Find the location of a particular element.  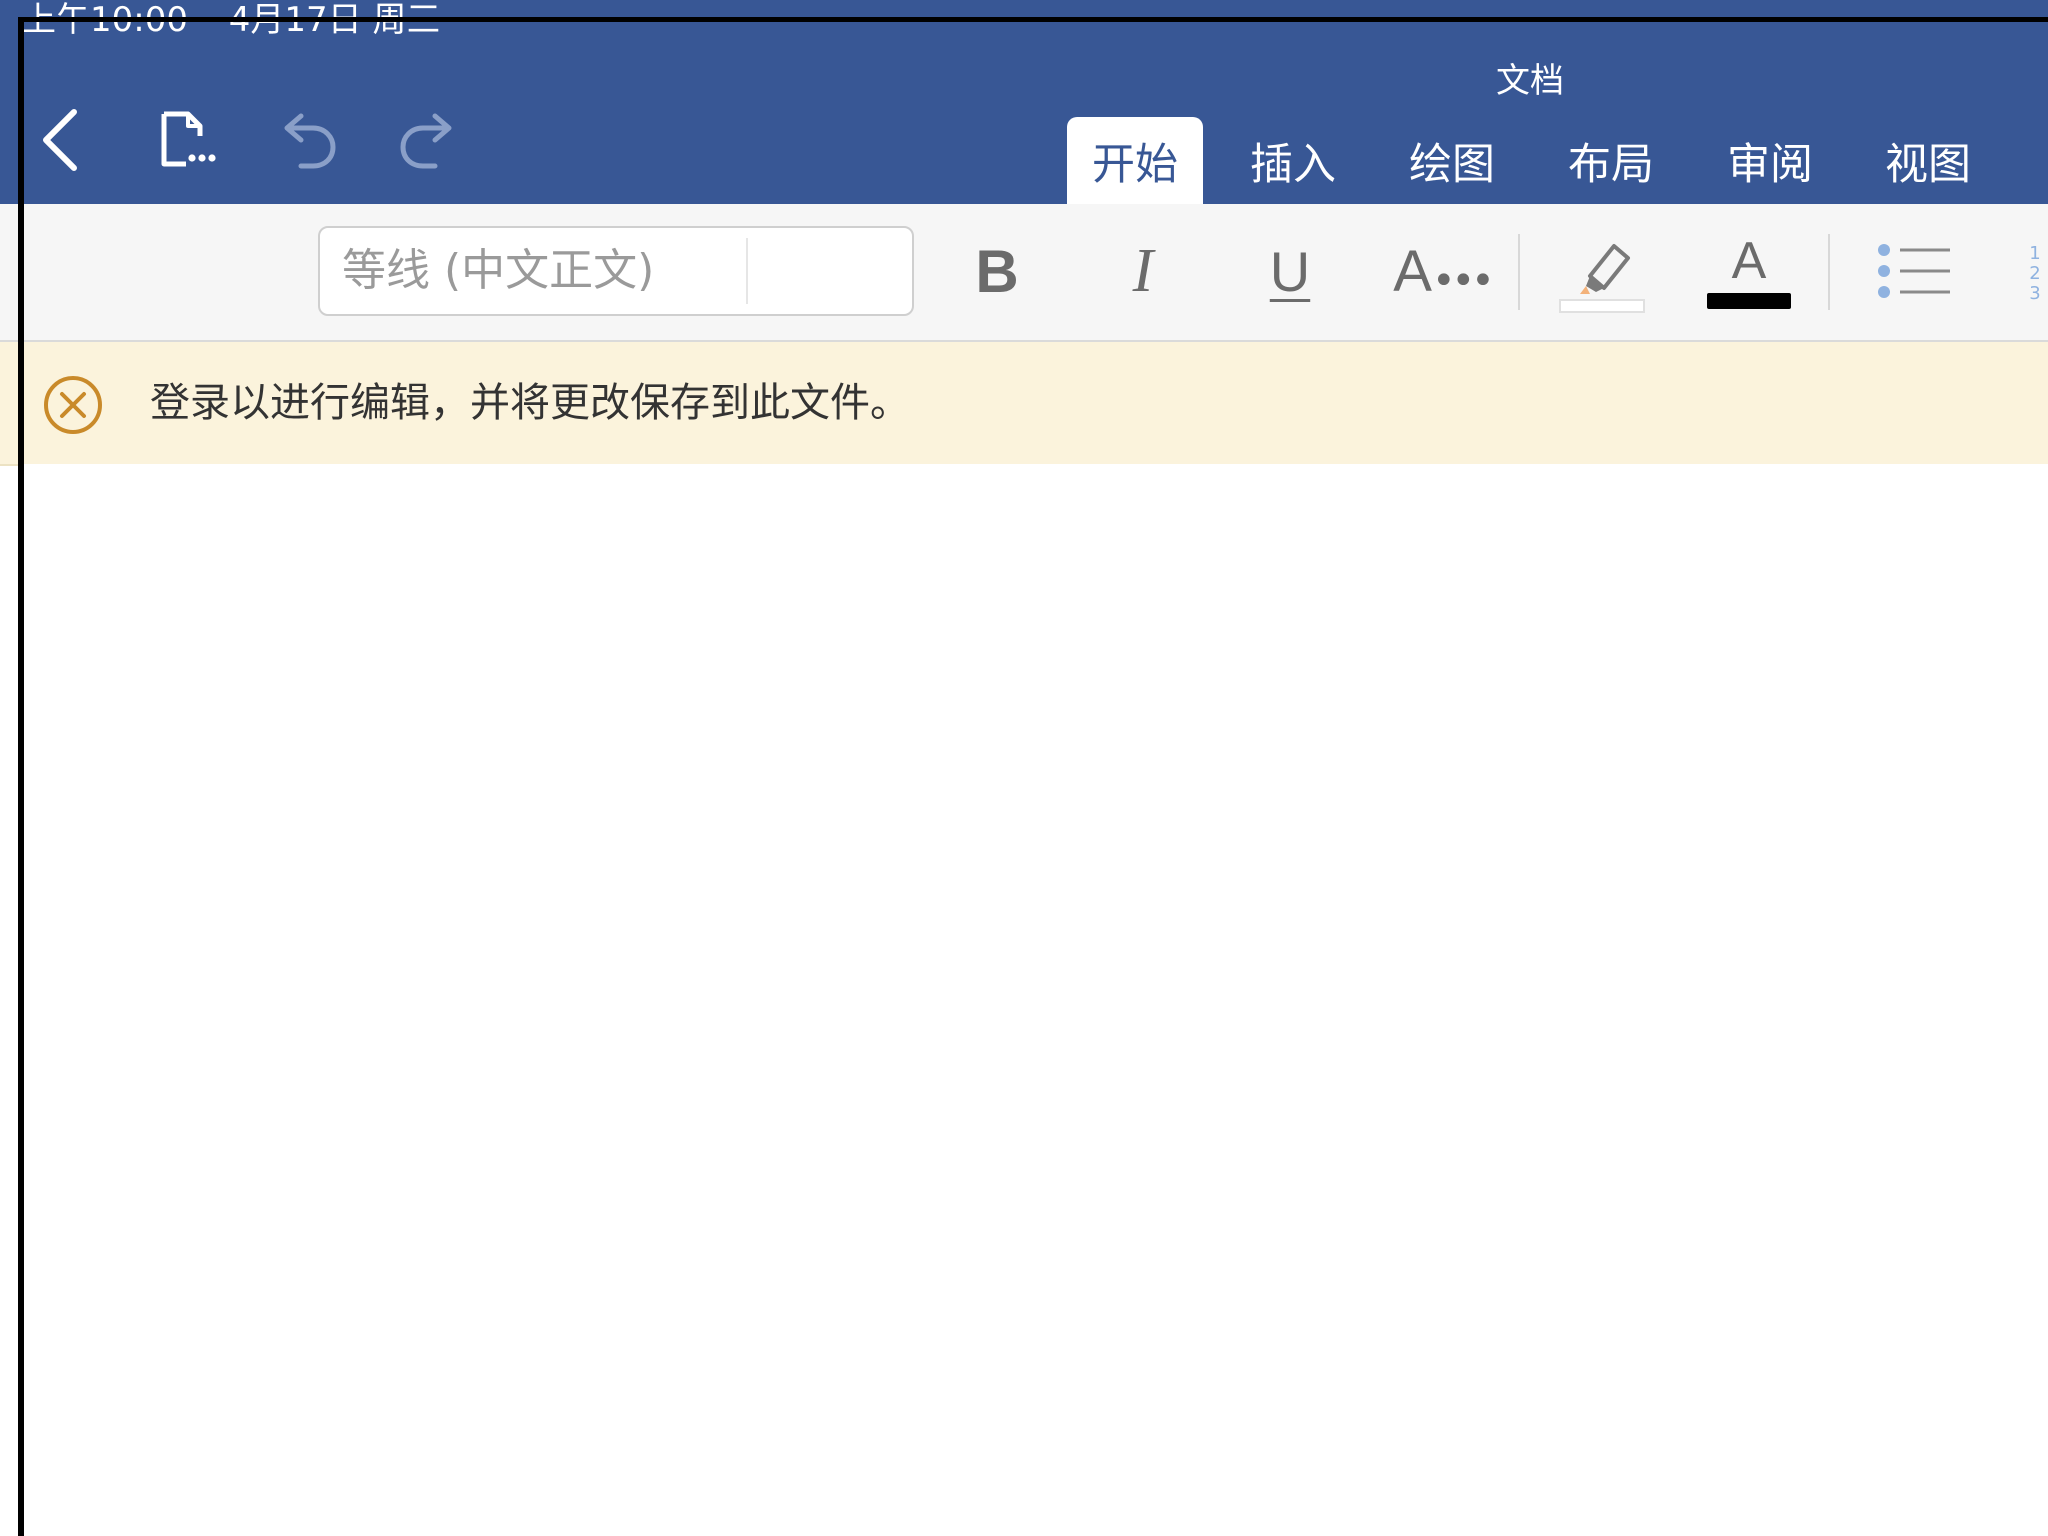

bold-icon: B is located at coordinates (997, 271).